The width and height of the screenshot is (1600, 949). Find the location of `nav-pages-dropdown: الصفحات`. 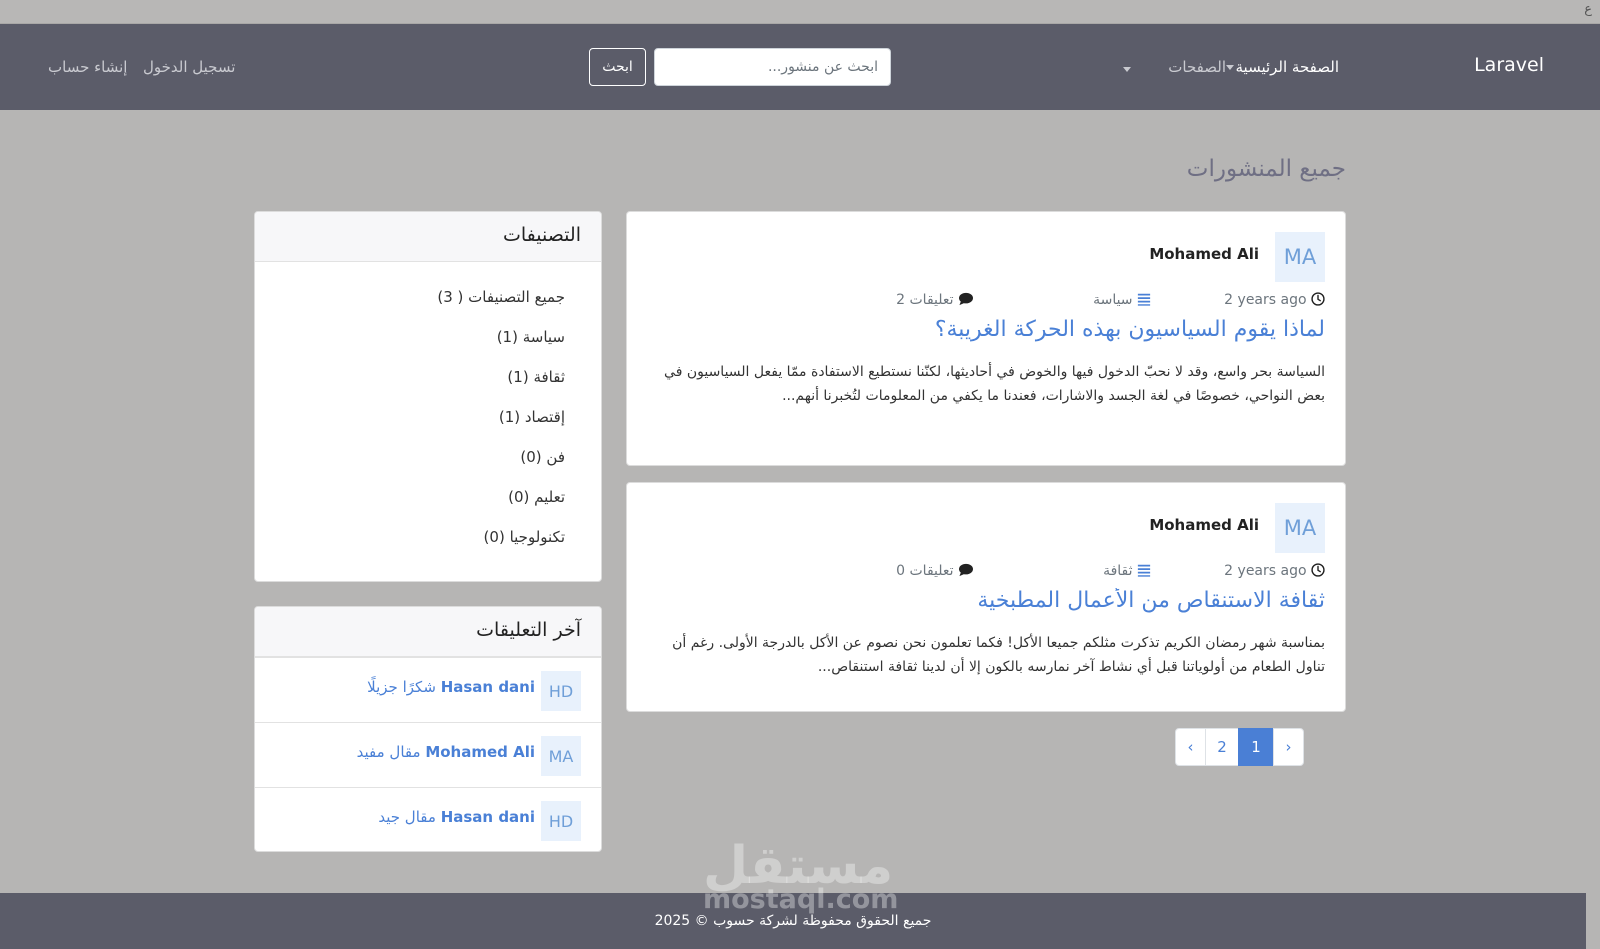

nav-pages-dropdown: الصفحات is located at coordinates (1203, 67).